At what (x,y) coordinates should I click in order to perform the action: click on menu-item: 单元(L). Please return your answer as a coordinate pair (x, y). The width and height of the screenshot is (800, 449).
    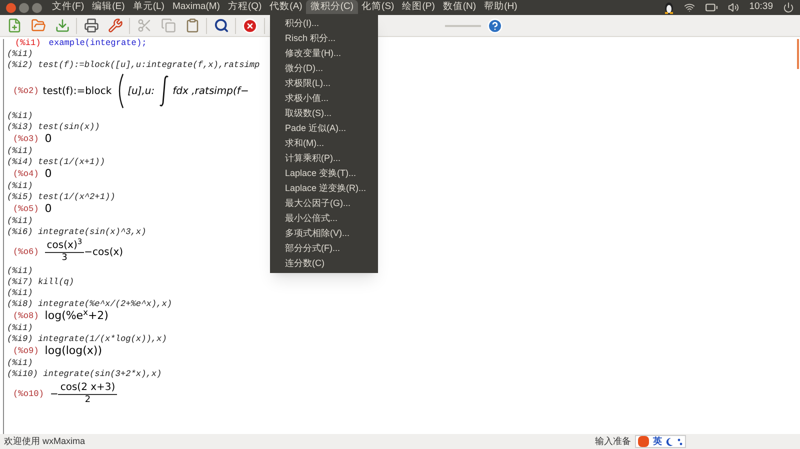
    Looking at the image, I should click on (148, 7).